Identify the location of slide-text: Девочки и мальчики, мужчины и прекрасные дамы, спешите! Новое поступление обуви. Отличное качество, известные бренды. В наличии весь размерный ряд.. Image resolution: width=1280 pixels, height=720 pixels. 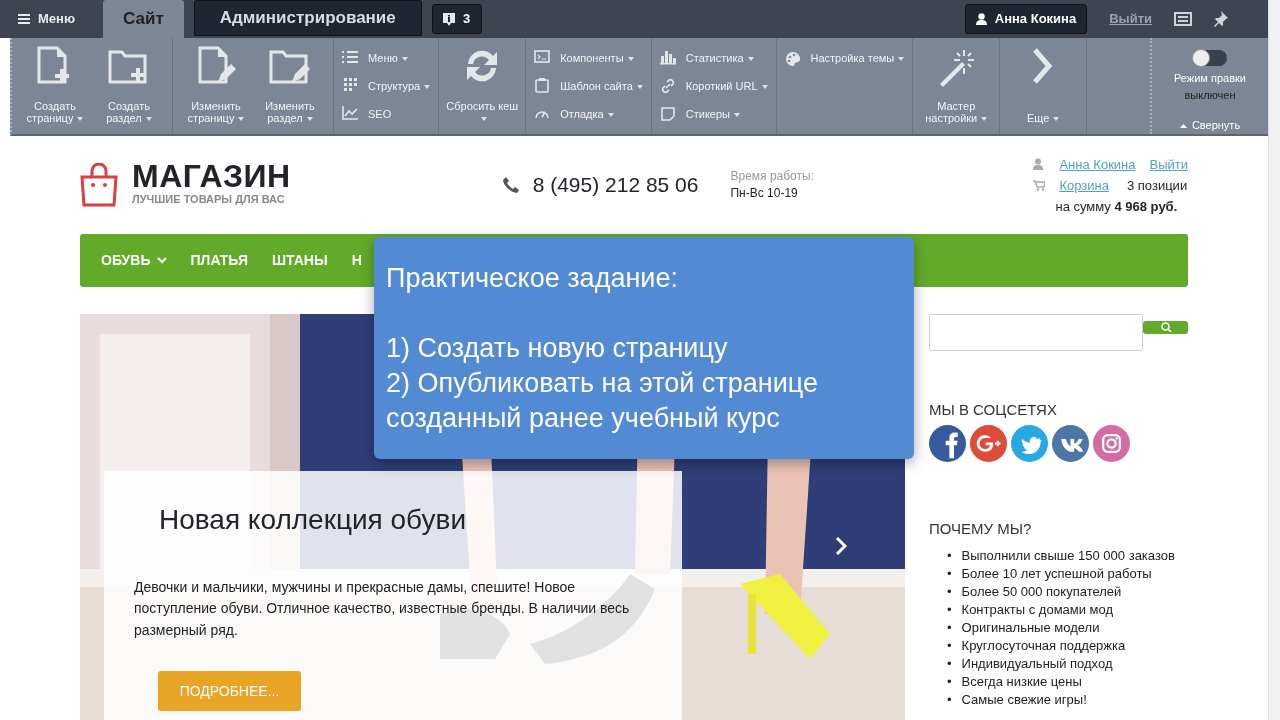
(382, 608).